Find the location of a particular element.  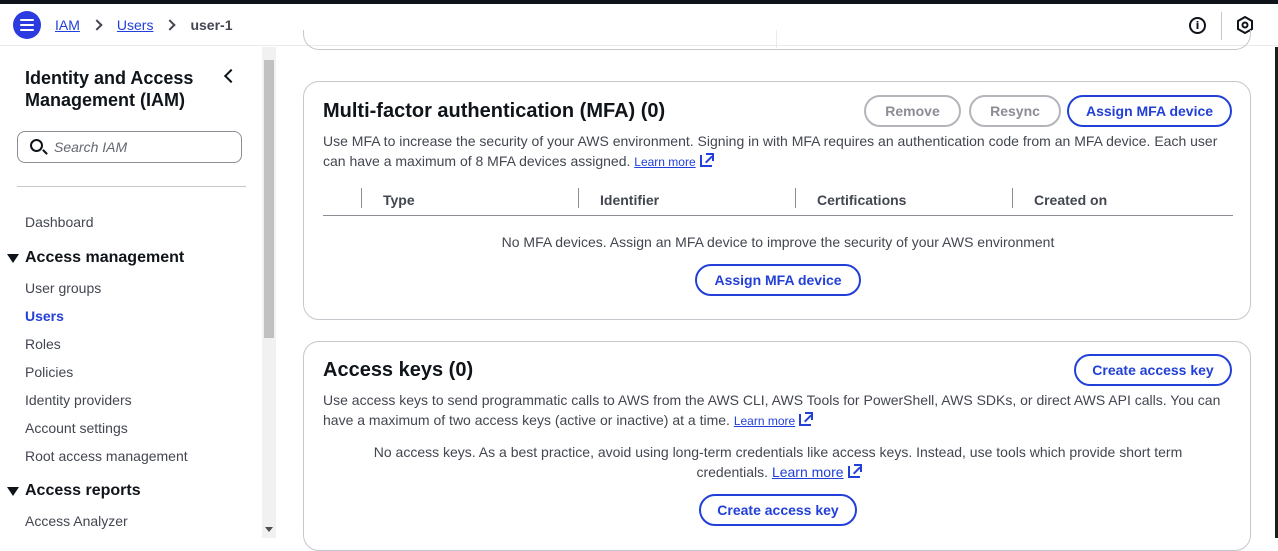

resync-button: Resync is located at coordinates (1015, 111).